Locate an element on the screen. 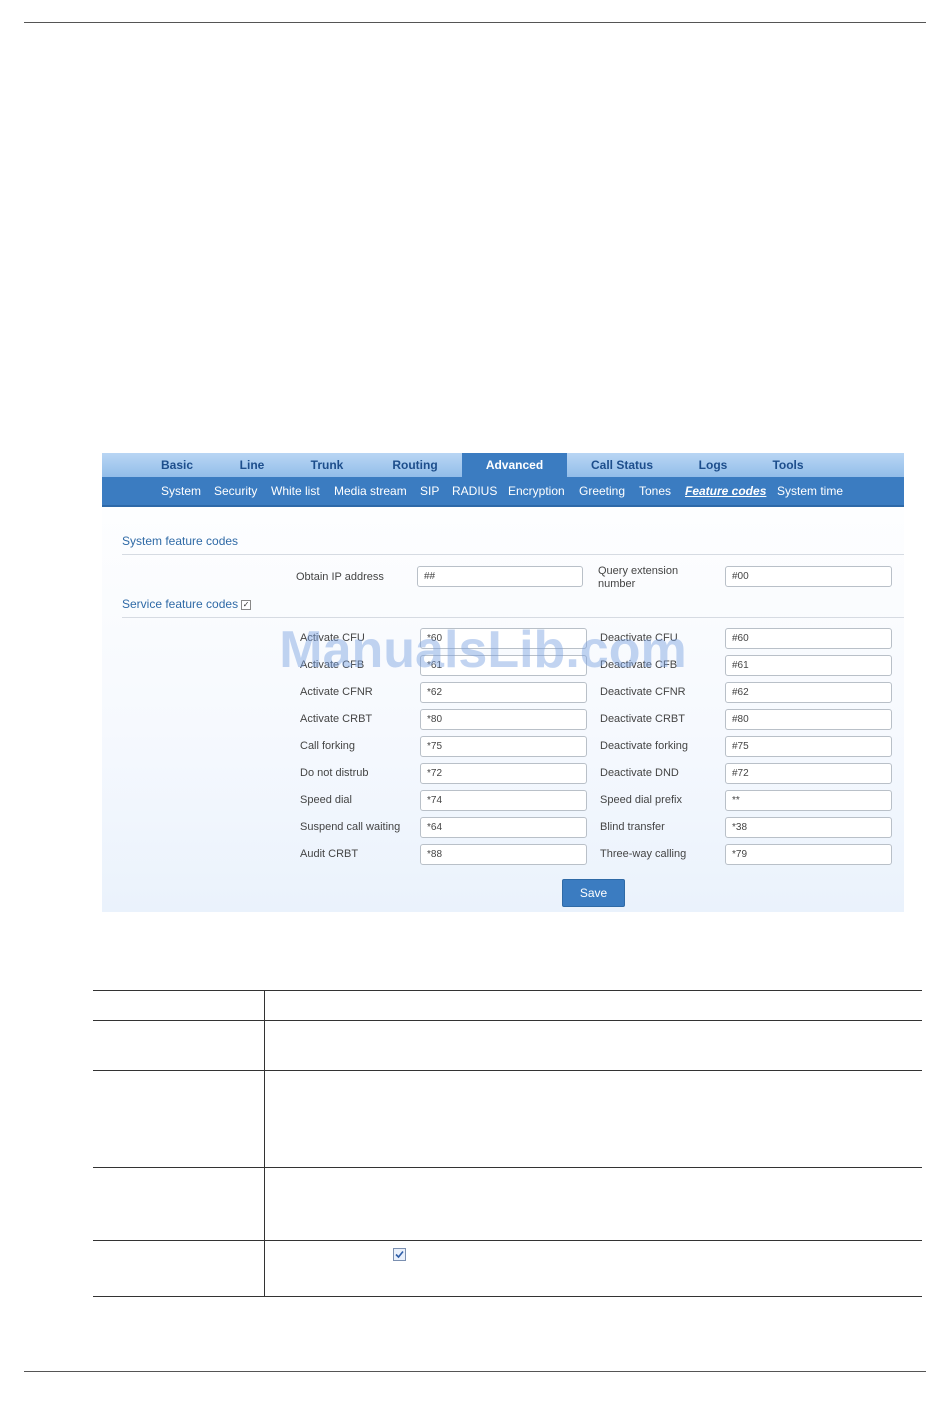 The height and width of the screenshot is (1408, 950). row-label-right: Deactivate CFNR is located at coordinates (643, 692).